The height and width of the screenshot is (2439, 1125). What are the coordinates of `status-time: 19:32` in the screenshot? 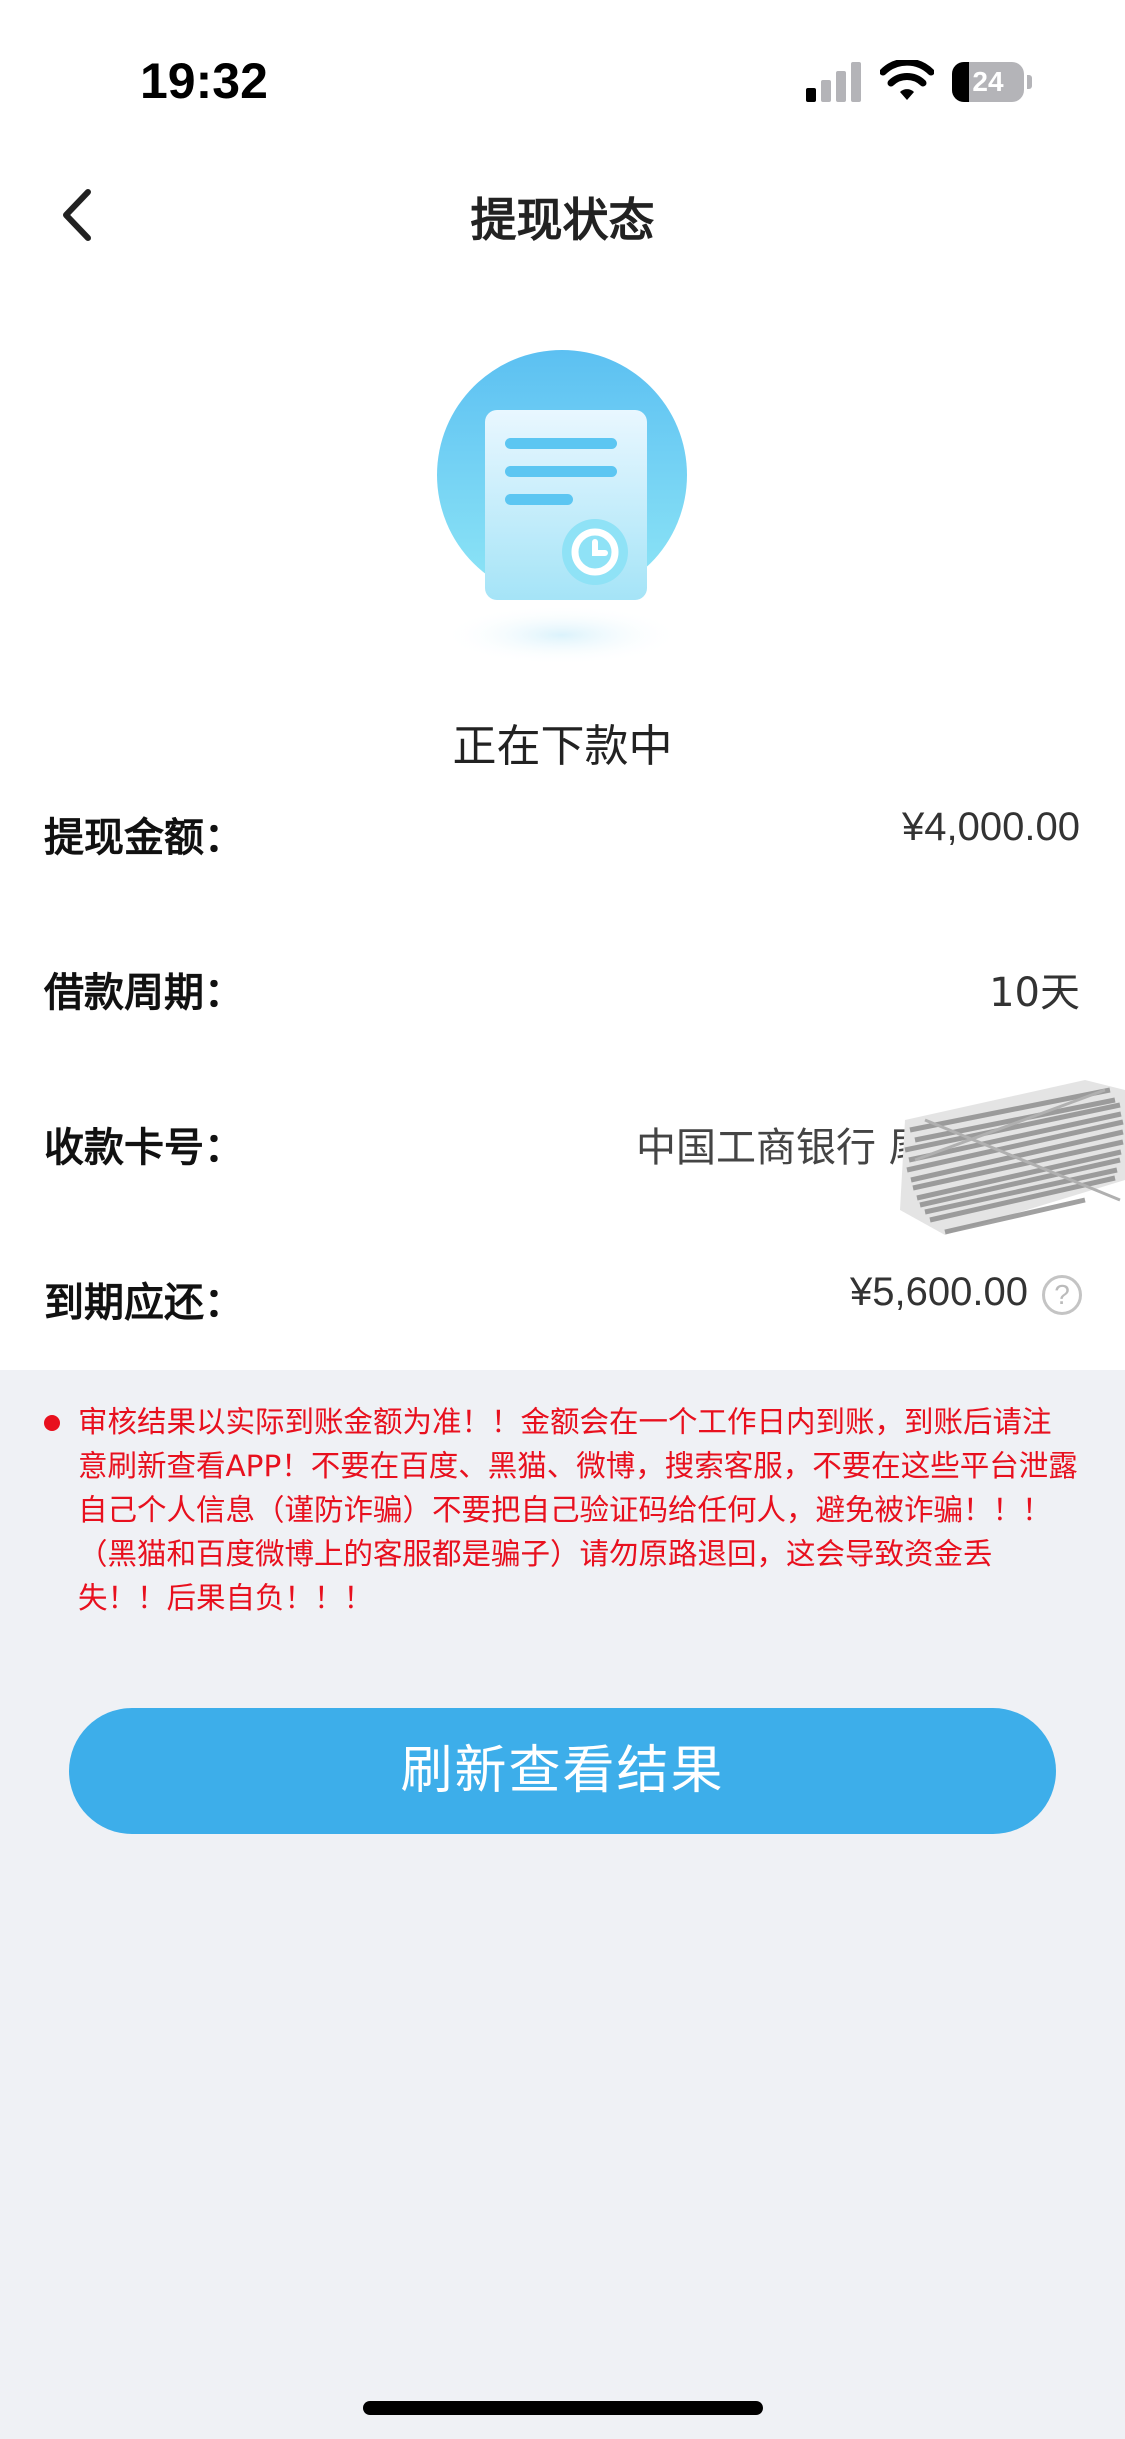 It's located at (204, 81).